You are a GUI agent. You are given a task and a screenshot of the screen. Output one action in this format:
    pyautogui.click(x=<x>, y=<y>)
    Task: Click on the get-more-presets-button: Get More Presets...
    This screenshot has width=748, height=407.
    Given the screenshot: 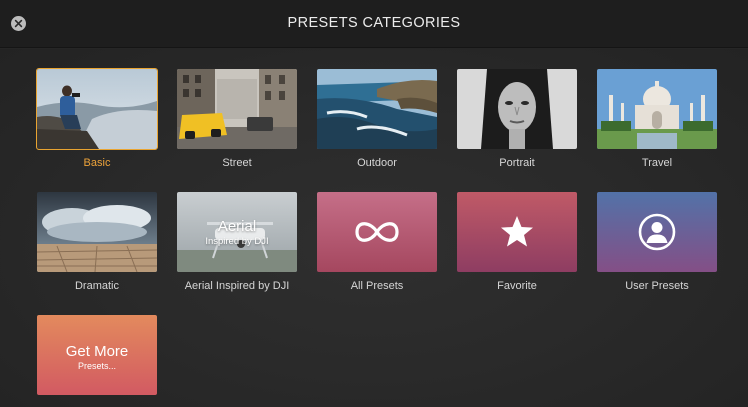 What is the action you would take?
    pyautogui.click(x=97, y=355)
    